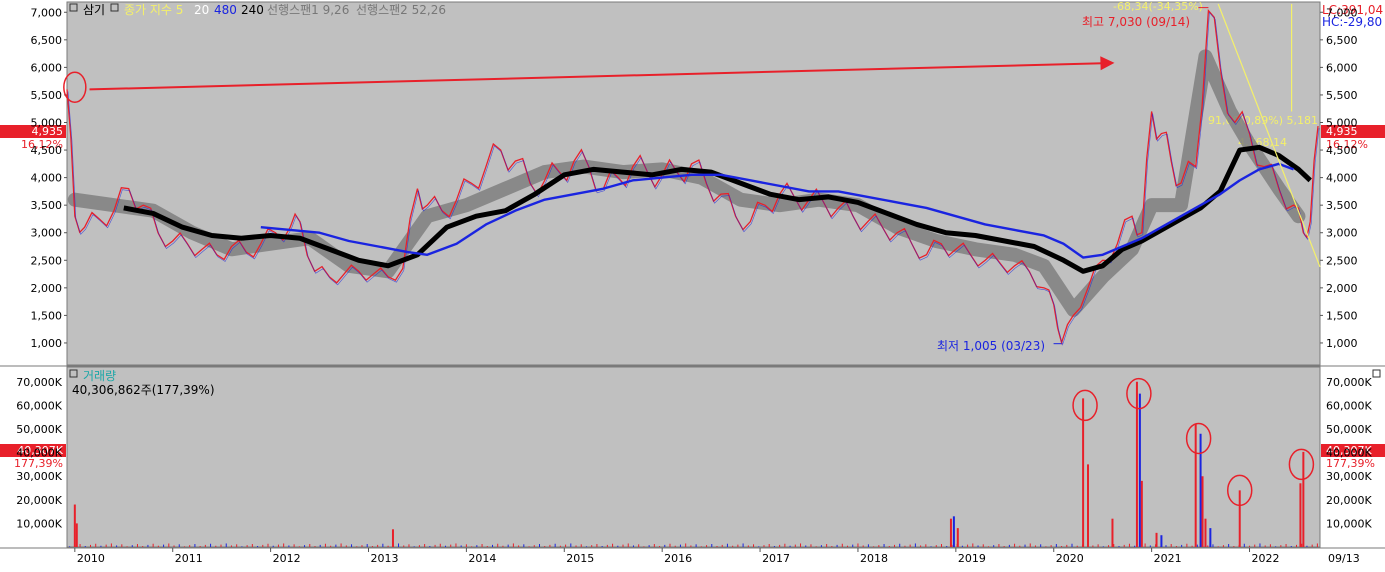 Image resolution: width=1385 pixels, height=572 pixels. Describe the element at coordinates (1349, 405) in the screenshot. I see `volume-tick-label-right: 60,000K` at that location.